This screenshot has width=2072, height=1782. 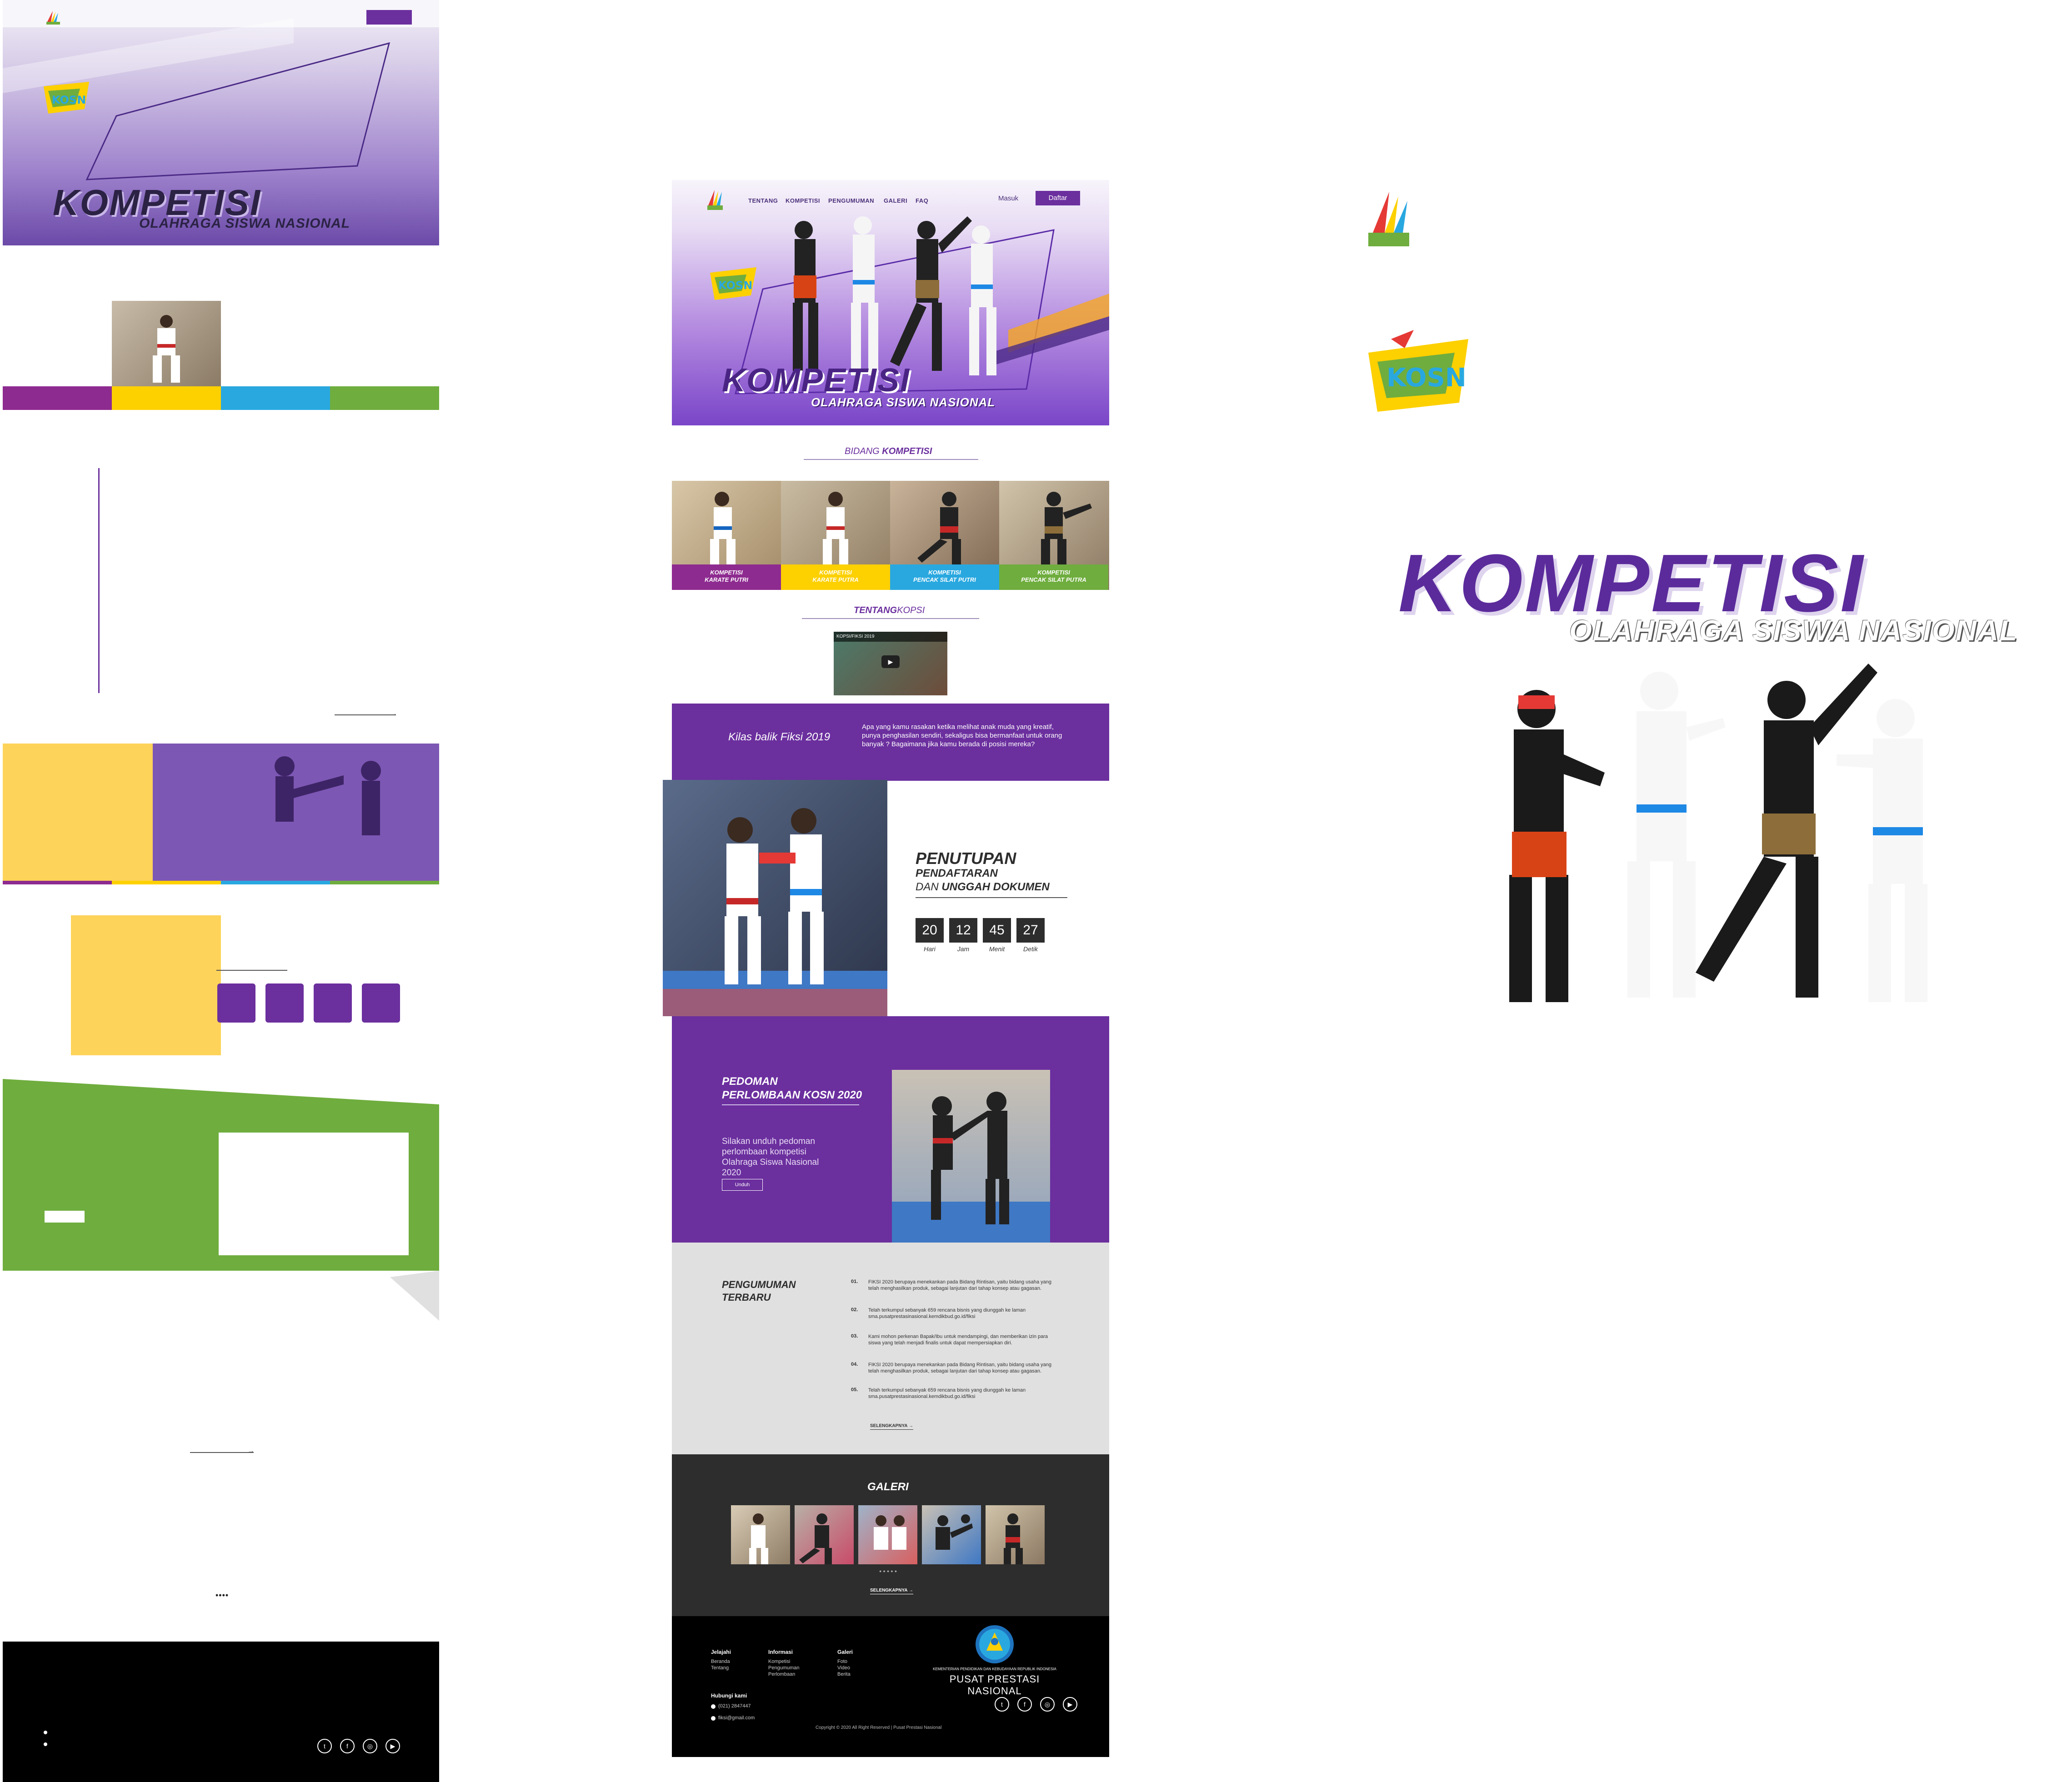 I want to click on countdown-line3: DAN UNGGAH DOKUMEN, so click(x=983, y=887).